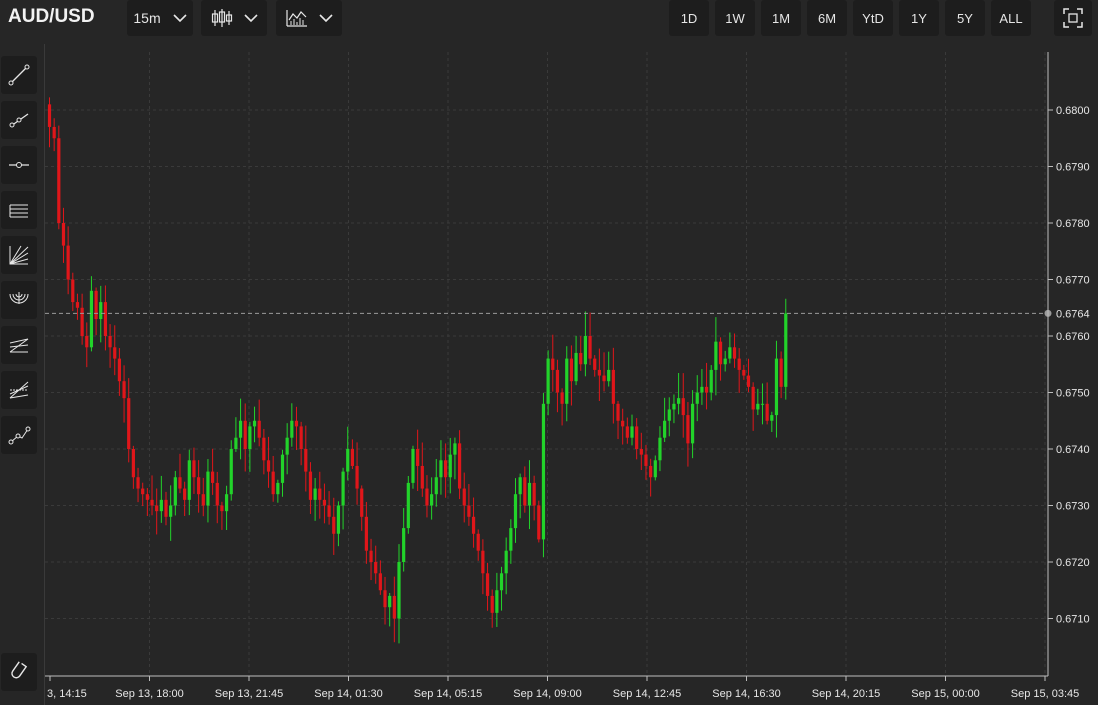 The image size is (1098, 705). Describe the element at coordinates (1073, 168) in the screenshot. I see `y-tick-label: 0.6790` at that location.